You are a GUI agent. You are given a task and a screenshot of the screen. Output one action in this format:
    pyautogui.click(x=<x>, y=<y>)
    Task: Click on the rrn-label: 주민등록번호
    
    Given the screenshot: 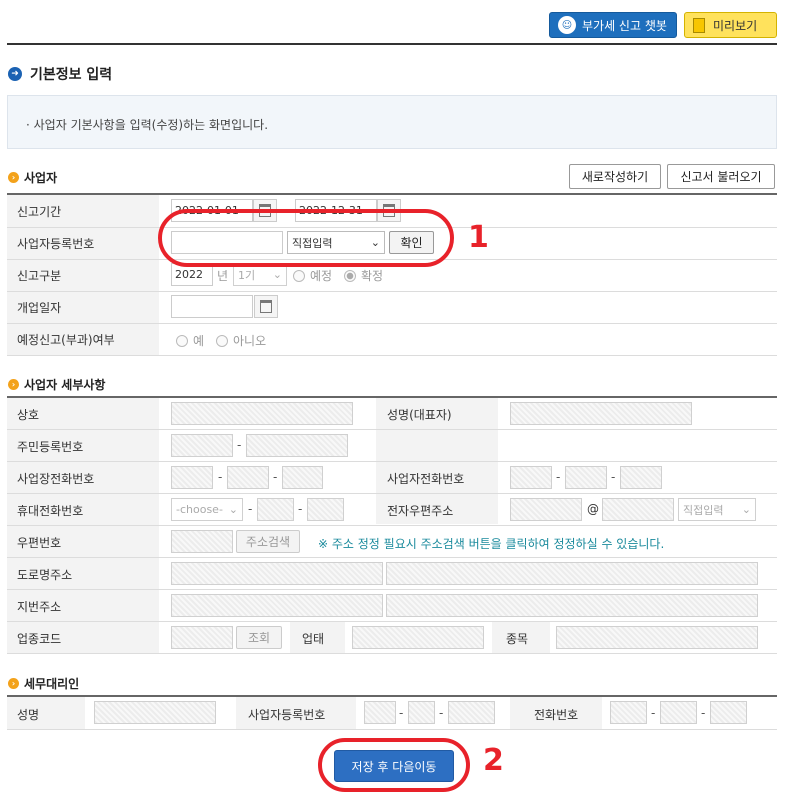 What is the action you would take?
    pyautogui.click(x=50, y=447)
    